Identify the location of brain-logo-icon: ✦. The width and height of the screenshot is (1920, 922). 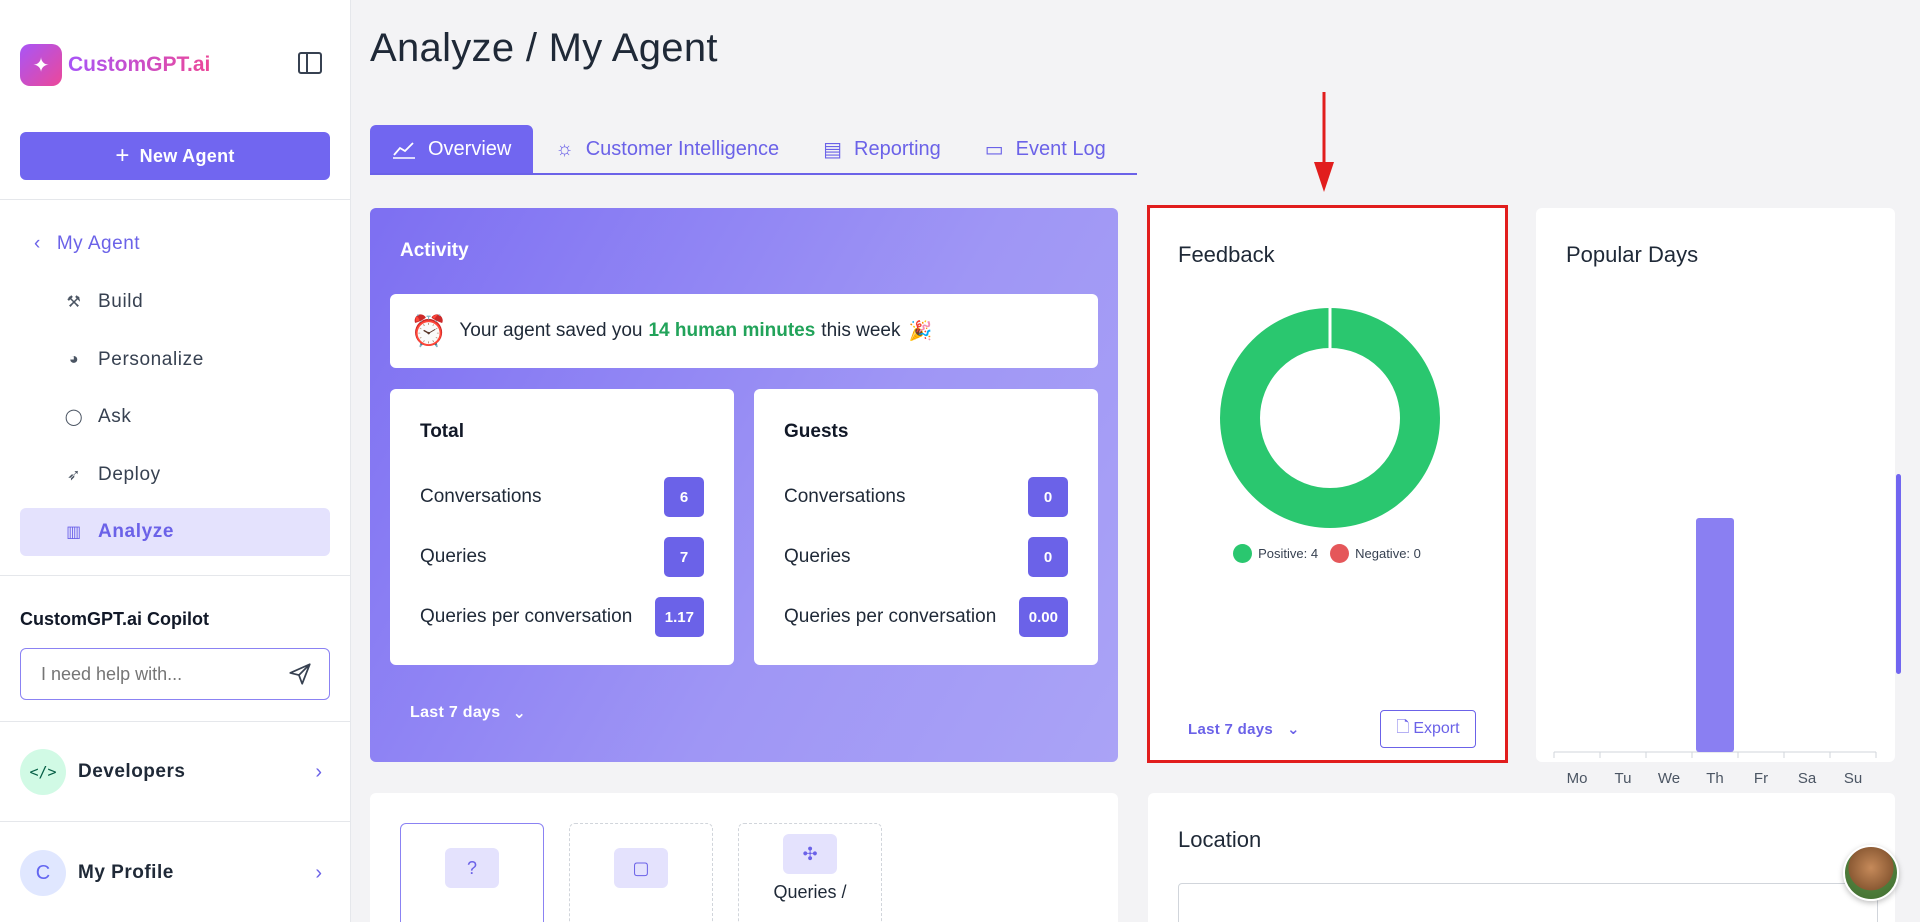
(41, 65).